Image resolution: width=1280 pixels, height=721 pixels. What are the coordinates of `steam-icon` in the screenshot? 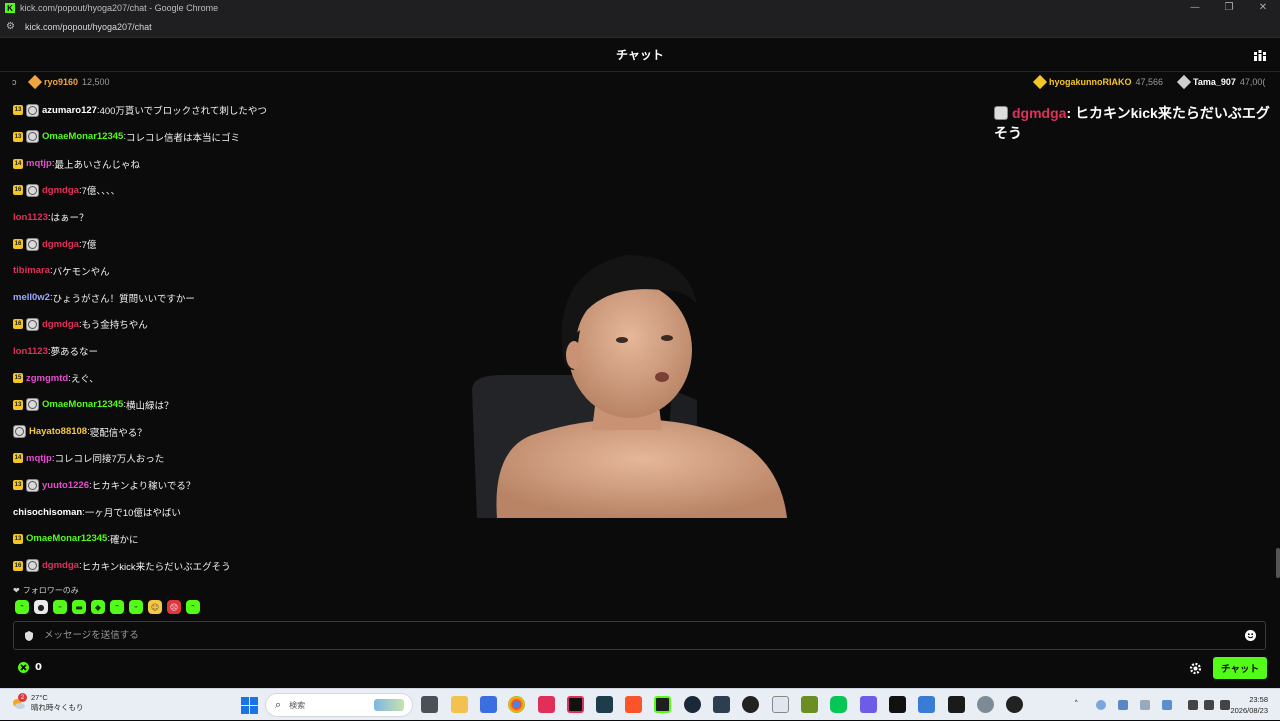 It's located at (692, 704).